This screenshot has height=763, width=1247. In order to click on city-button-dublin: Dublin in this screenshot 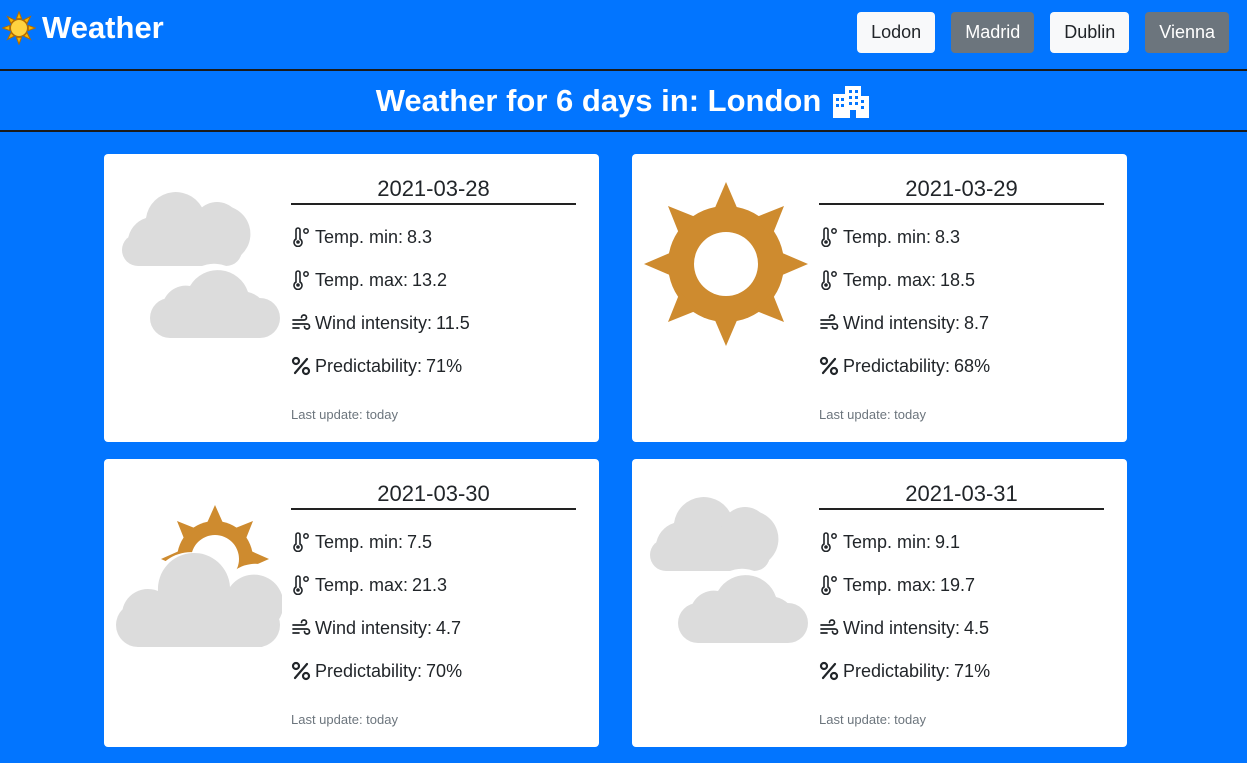, I will do `click(1090, 32)`.